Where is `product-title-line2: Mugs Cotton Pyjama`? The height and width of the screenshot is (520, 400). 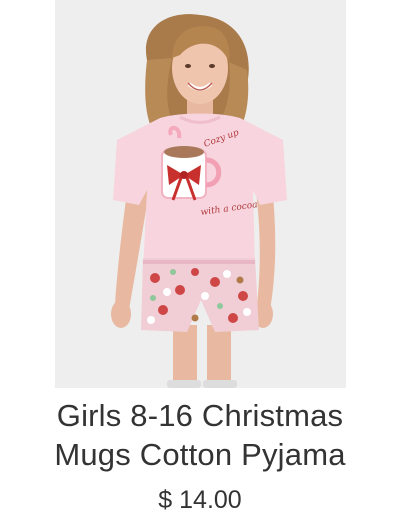
product-title-line2: Mugs Cotton Pyjama is located at coordinates (200, 454).